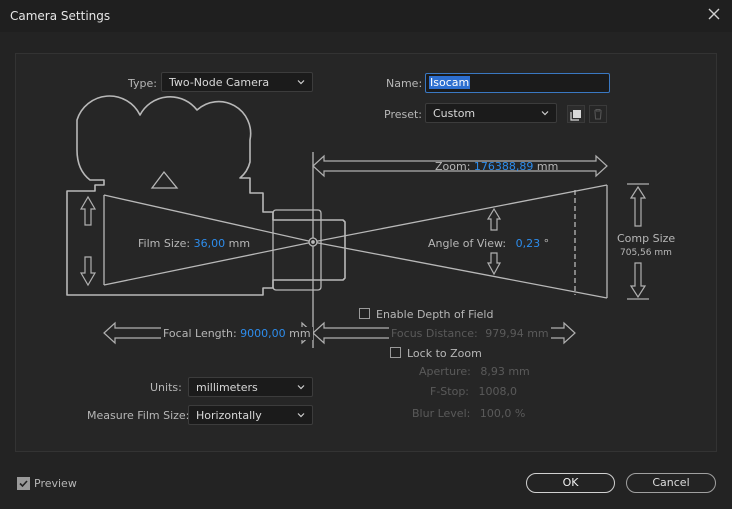 This screenshot has width=732, height=509. Describe the element at coordinates (434, 333) in the screenshot. I see `focus-distance-label: Focus Distance:` at that location.